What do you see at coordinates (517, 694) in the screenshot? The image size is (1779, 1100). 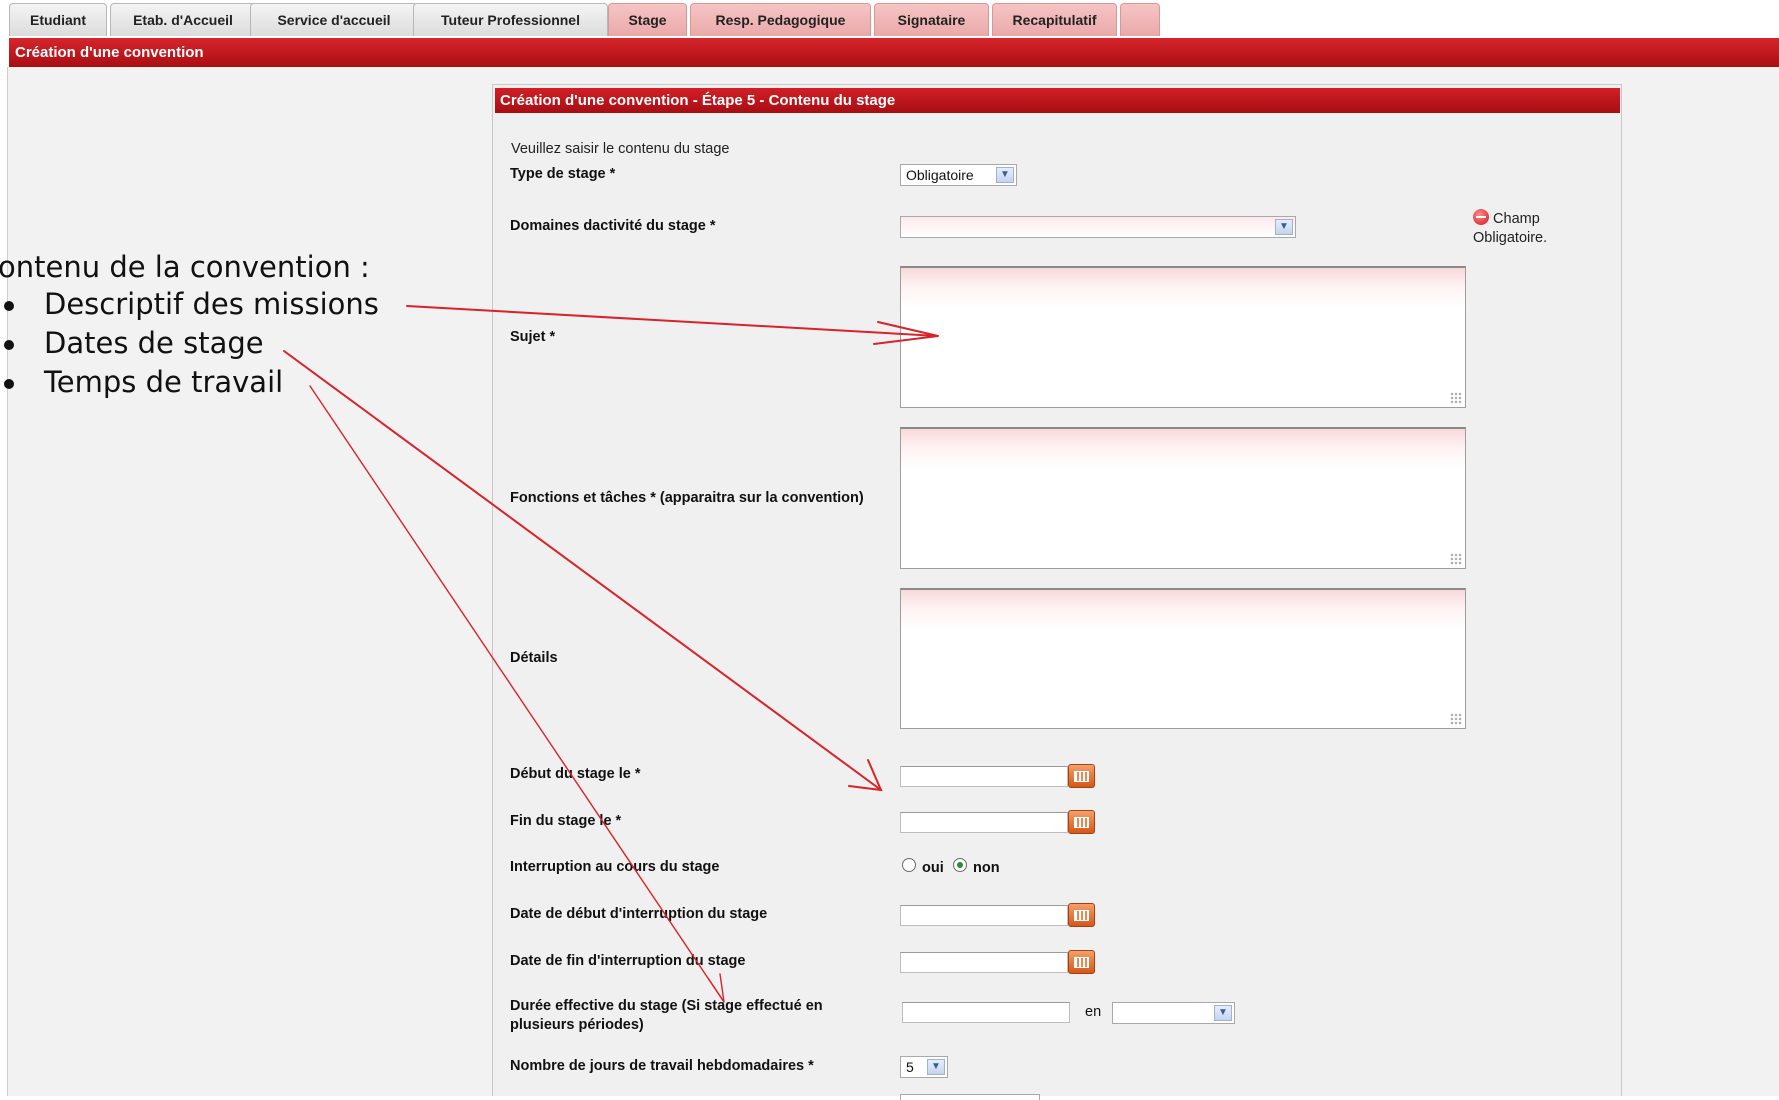 I see `arrow-temps` at bounding box center [517, 694].